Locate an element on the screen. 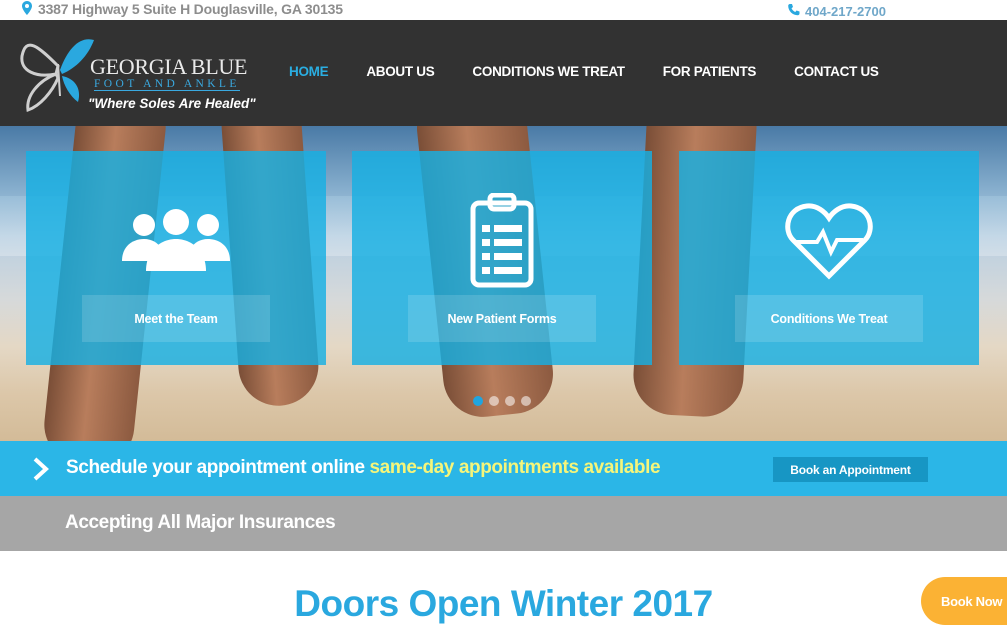 Image resolution: width=1007 pixels, height=643 pixels. nav-for-patients: FOR PATIENTS is located at coordinates (710, 73).